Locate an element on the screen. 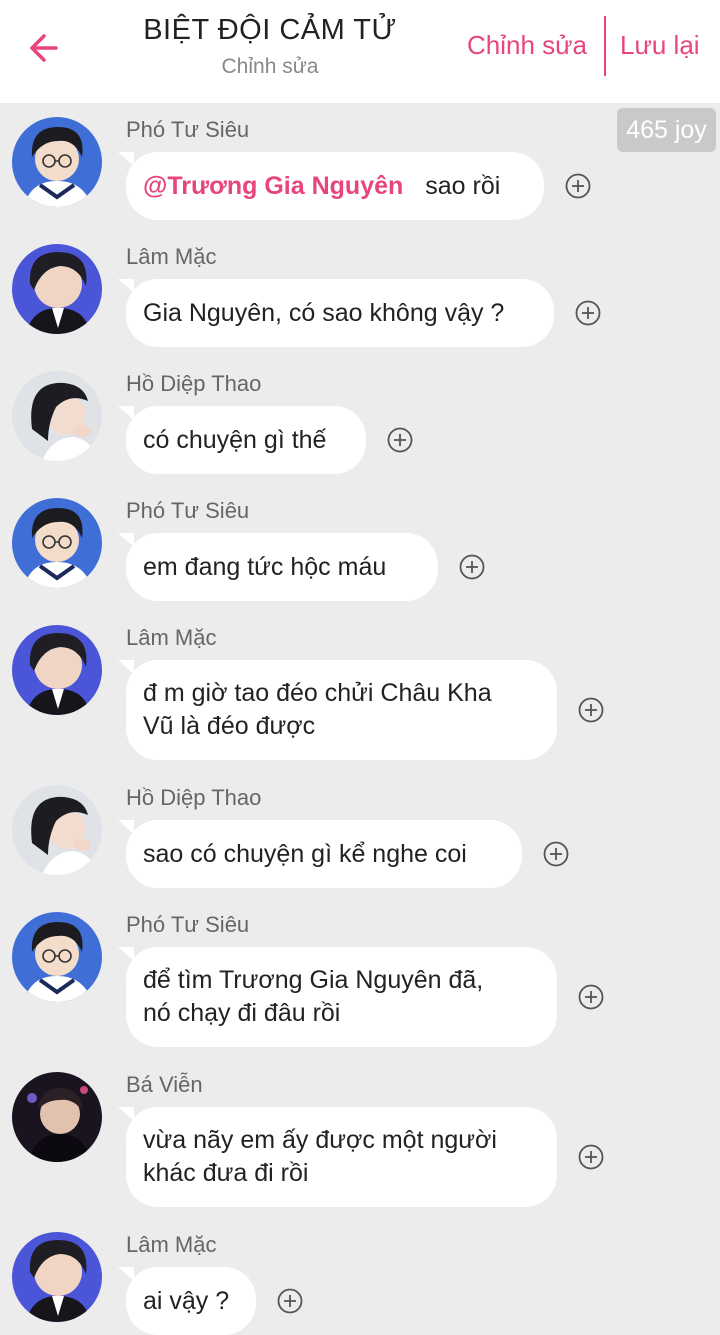  message-bubble: em đang tức hộc máu is located at coordinates (278, 567).